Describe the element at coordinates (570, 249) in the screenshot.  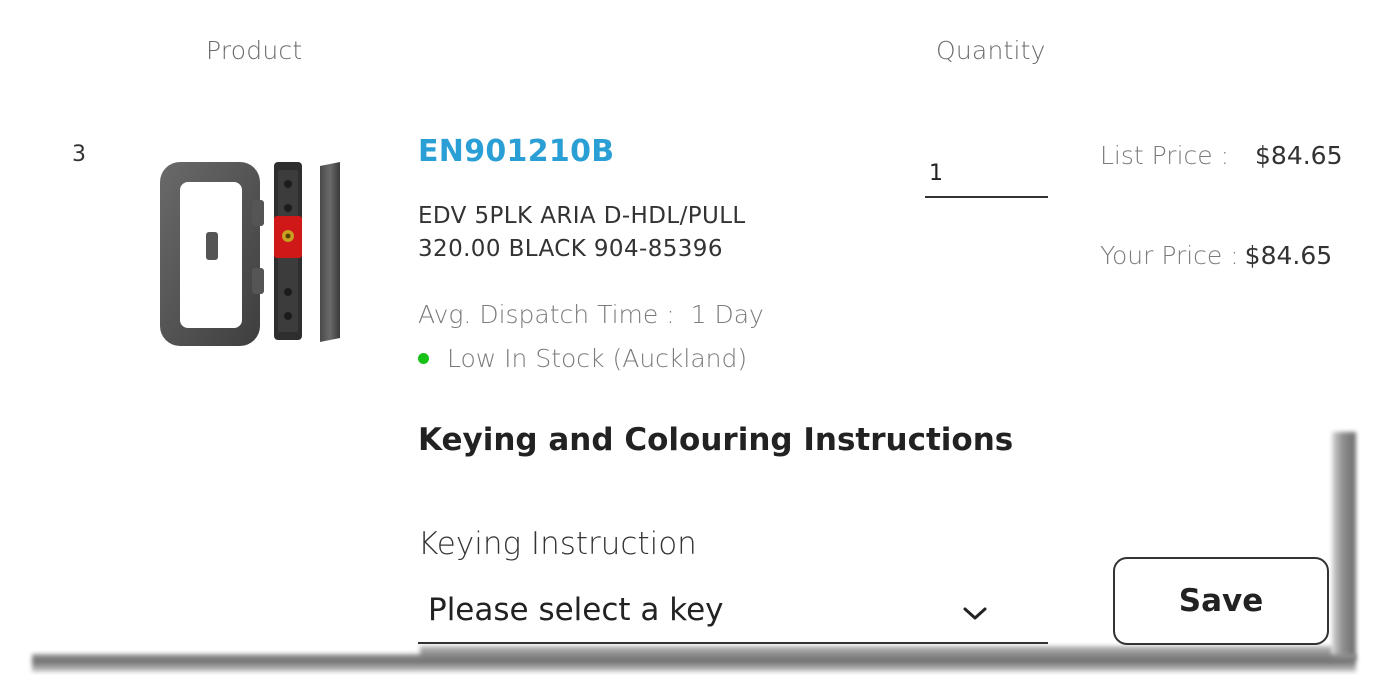
I see `product-description-line-2: 320.00 BLACK 904-85396` at that location.